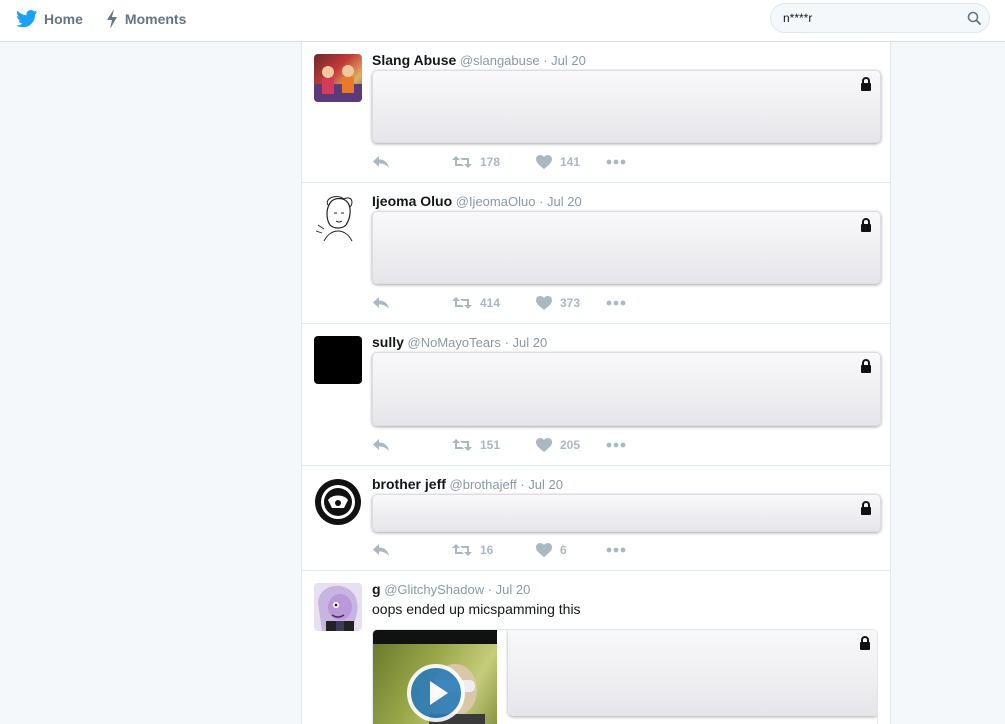 The image size is (1005, 724). I want to click on tweet-header: brother jeff @brothajeff · Jul 20, so click(467, 484).